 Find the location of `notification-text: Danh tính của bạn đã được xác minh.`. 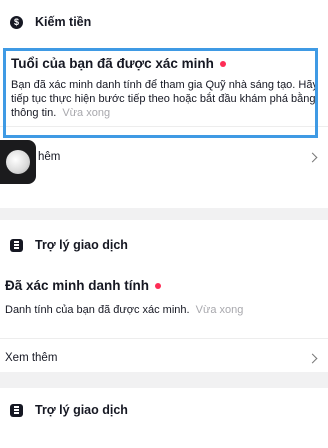

notification-text: Danh tính của bạn đã được xác minh. is located at coordinates (97, 310).